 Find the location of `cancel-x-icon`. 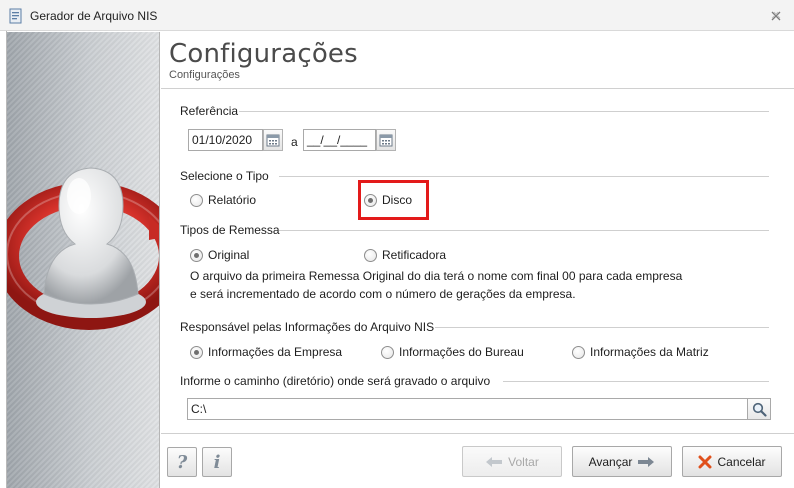

cancel-x-icon is located at coordinates (705, 461).